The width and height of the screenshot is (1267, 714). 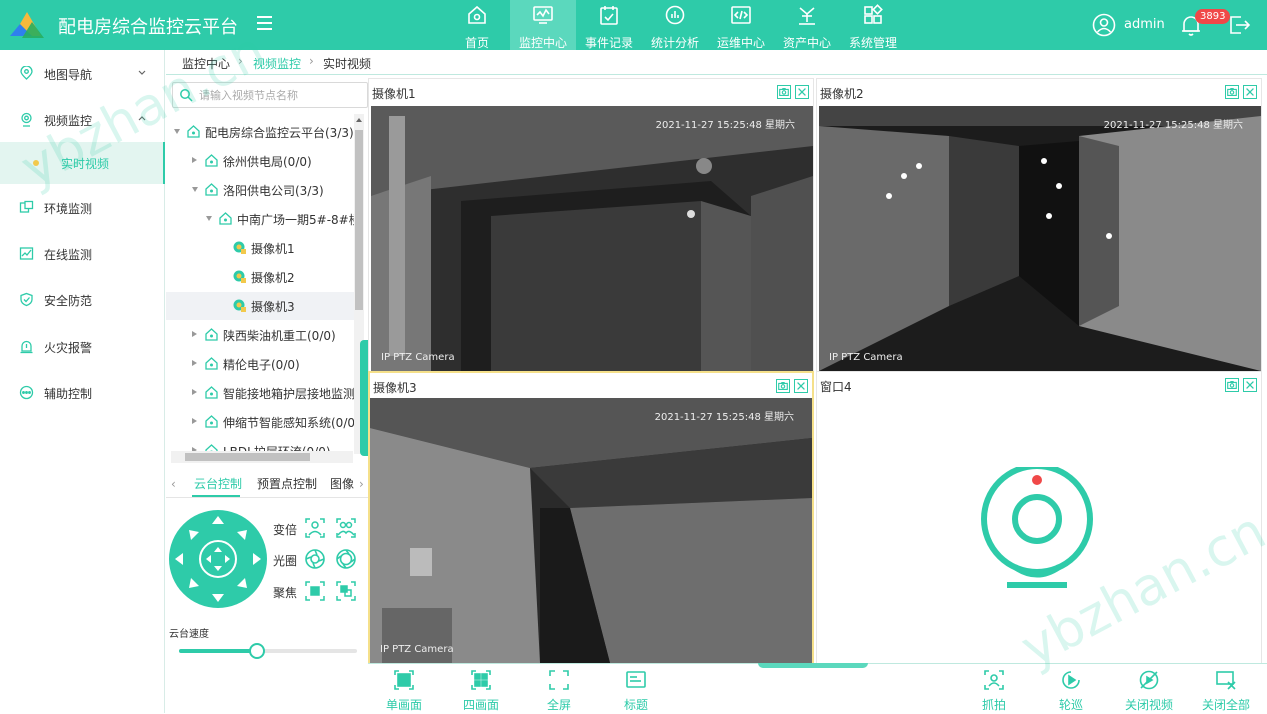 What do you see at coordinates (361, 484) in the screenshot?
I see `tabs-next-arrow-icon: ›` at bounding box center [361, 484].